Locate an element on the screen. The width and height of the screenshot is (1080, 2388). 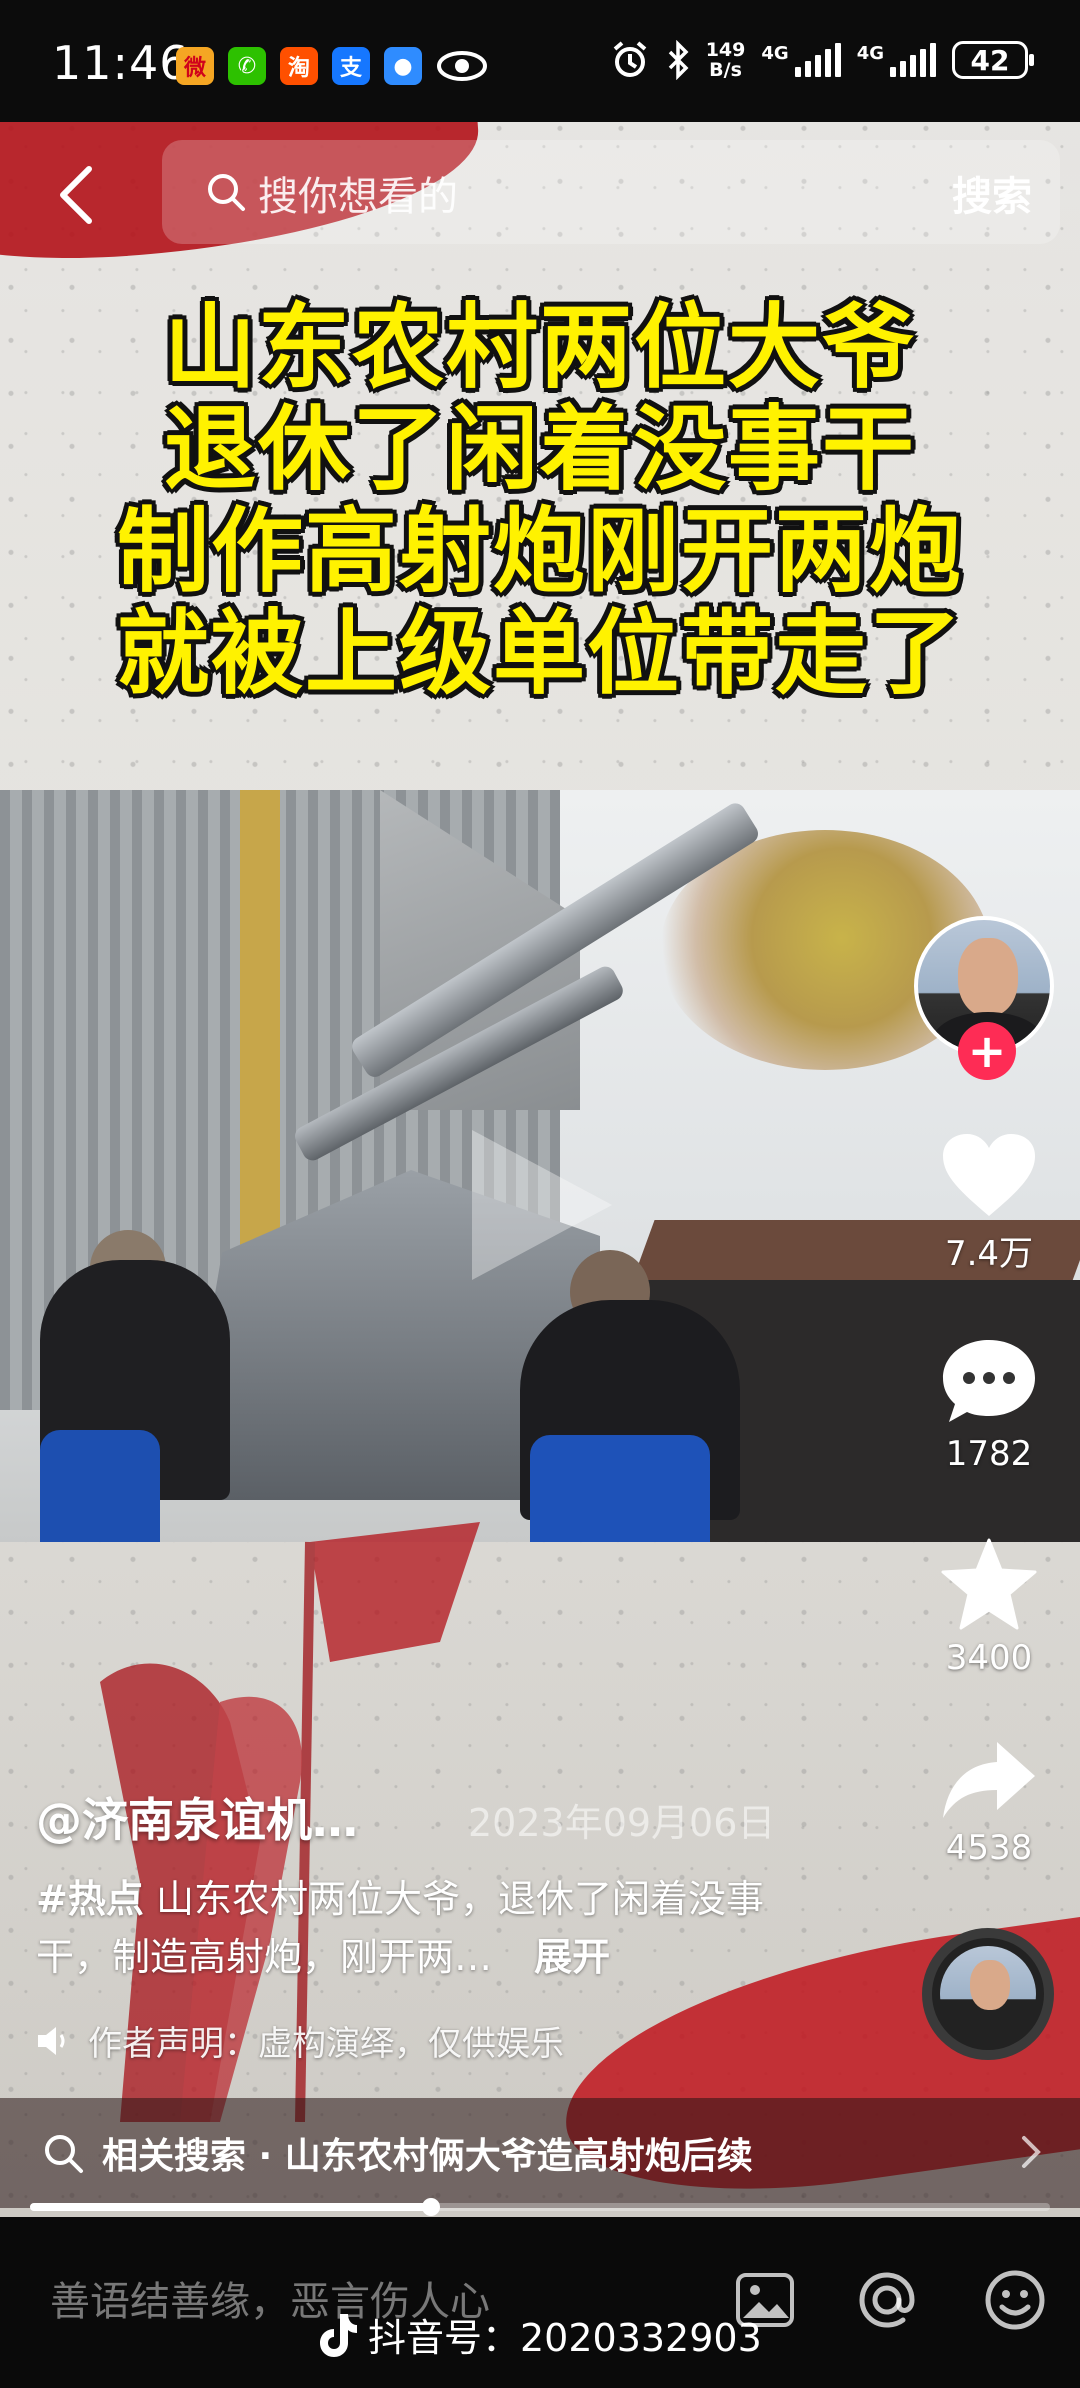
signal-strength-1: 4G is located at coordinates (801, 60).